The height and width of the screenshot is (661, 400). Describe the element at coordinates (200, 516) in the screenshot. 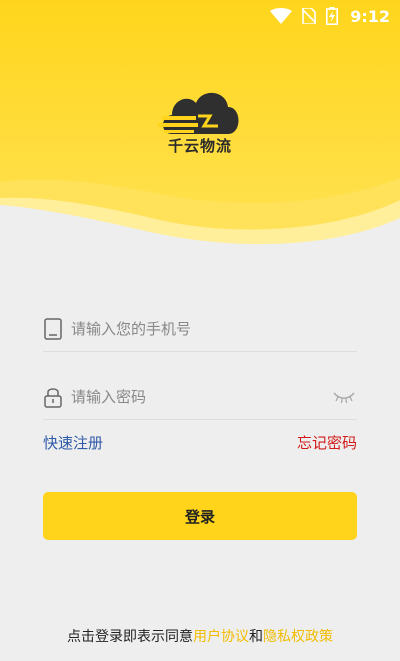

I see `login-button: 登录` at that location.